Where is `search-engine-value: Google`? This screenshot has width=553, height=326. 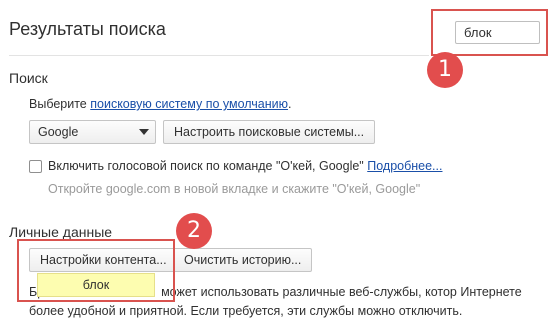 search-engine-value: Google is located at coordinates (58, 132).